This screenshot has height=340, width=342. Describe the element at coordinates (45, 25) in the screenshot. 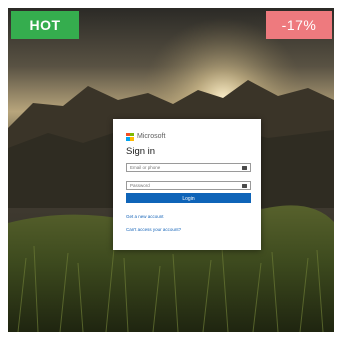

I see `hot-badge: HOT` at that location.